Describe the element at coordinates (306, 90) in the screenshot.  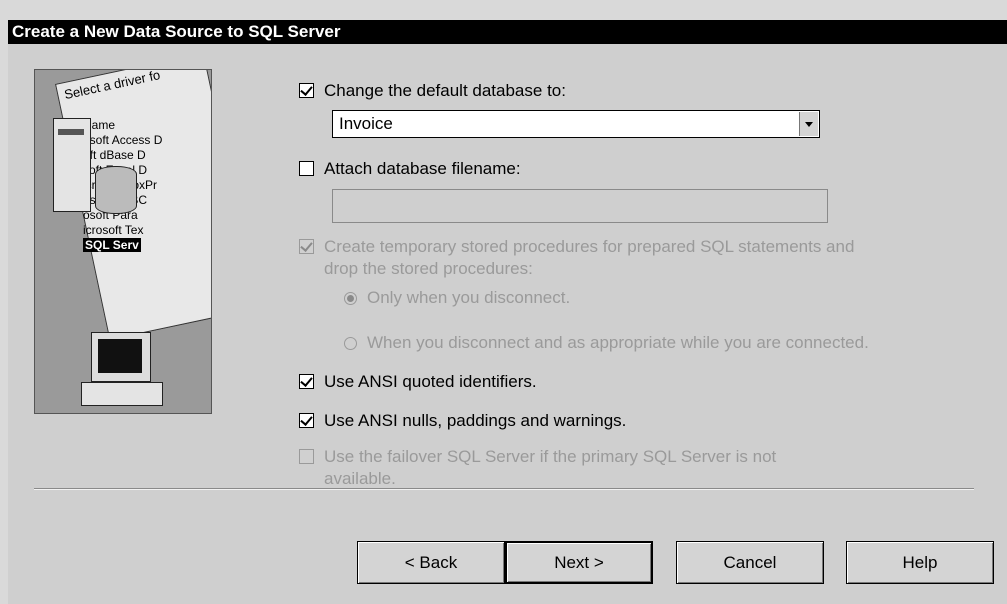
I see `change-default-db-checkbox` at that location.